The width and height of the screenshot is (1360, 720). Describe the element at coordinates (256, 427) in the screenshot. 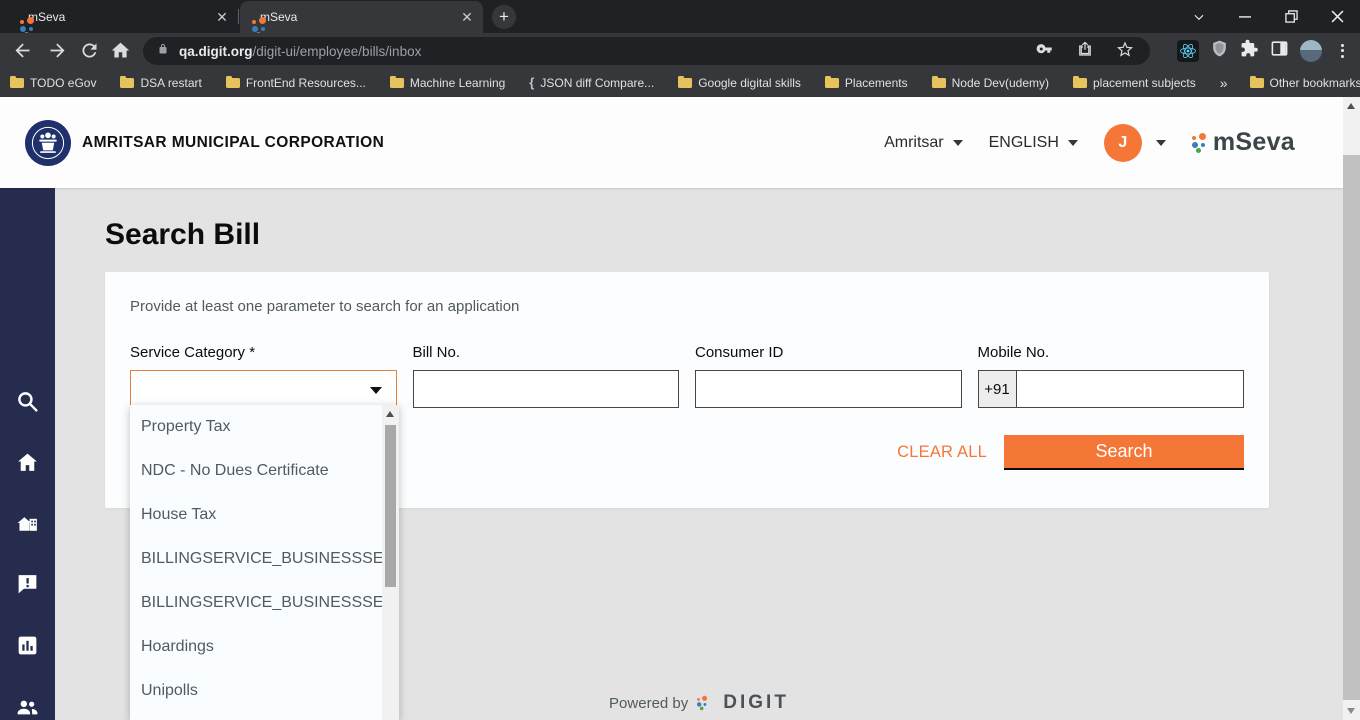

I see `dropdown-option: Property Tax` at that location.